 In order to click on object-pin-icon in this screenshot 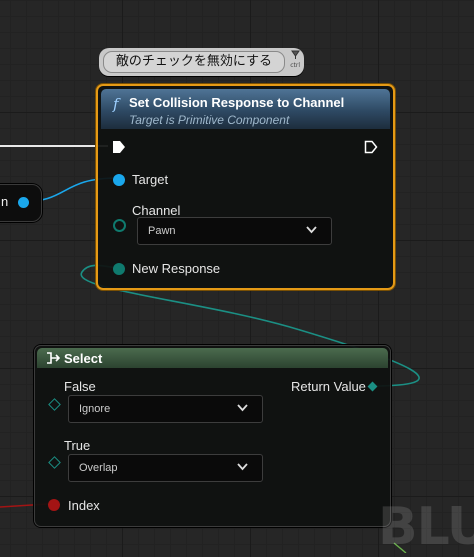, I will do `click(23, 202)`.